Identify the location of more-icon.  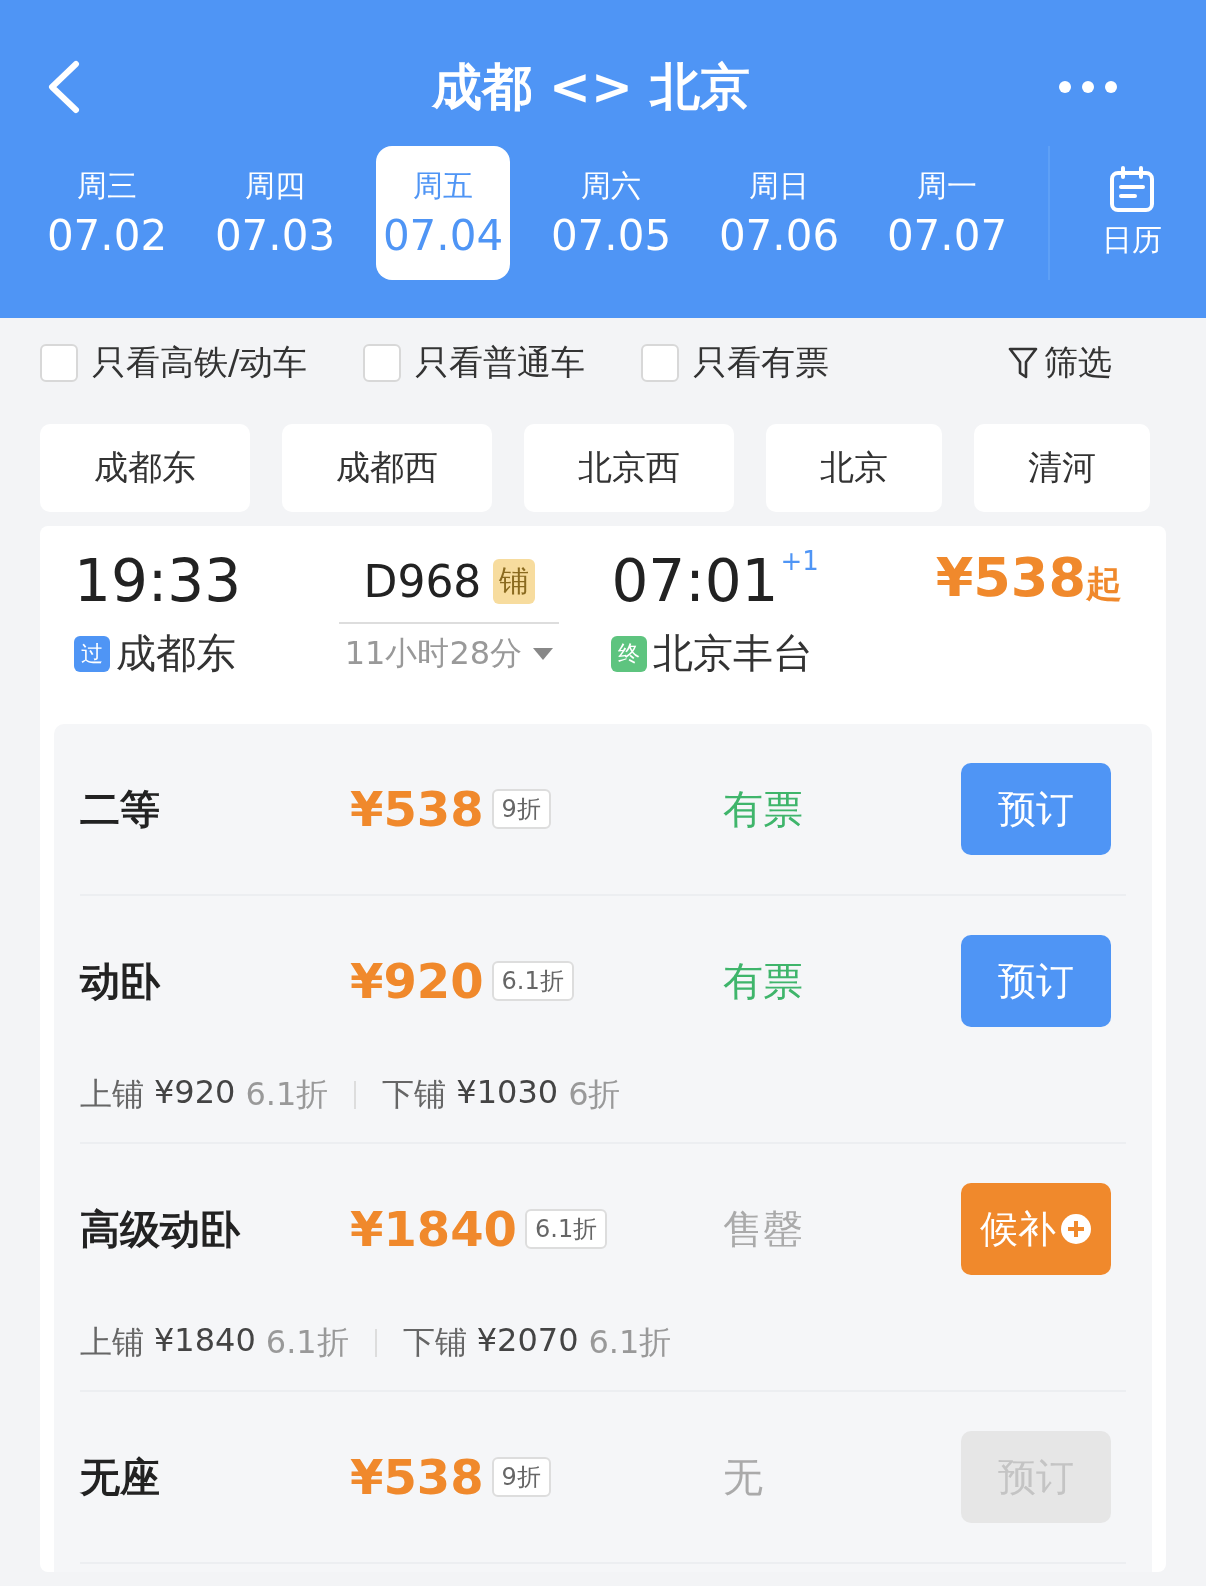
(1088, 87).